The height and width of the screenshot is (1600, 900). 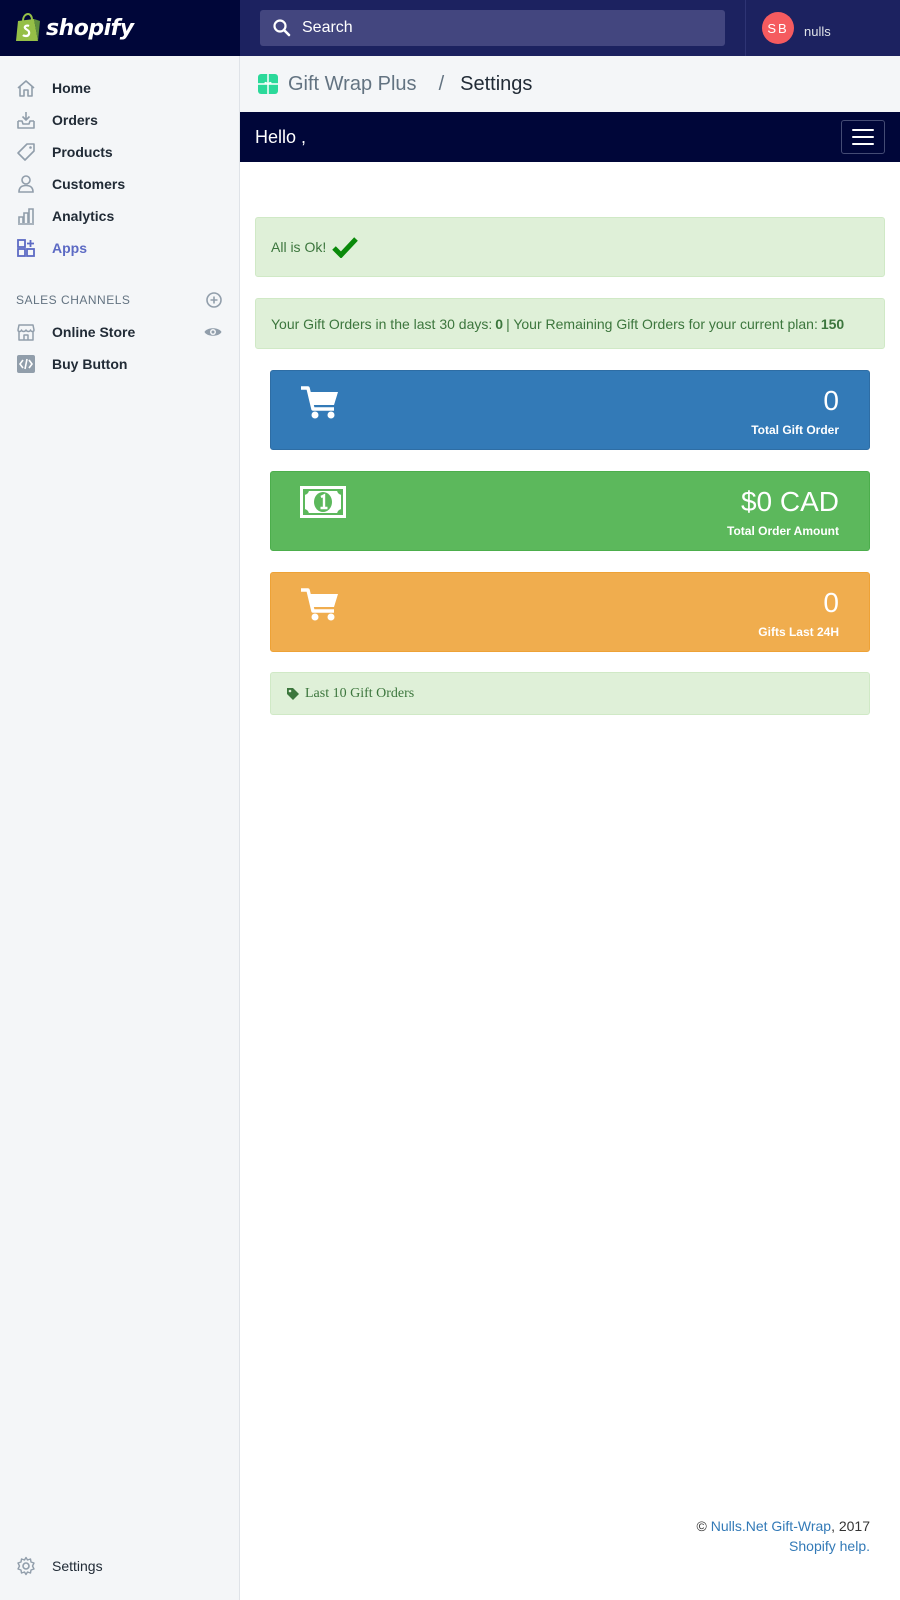 I want to click on sidebar-item-label: Apps, so click(x=69, y=248).